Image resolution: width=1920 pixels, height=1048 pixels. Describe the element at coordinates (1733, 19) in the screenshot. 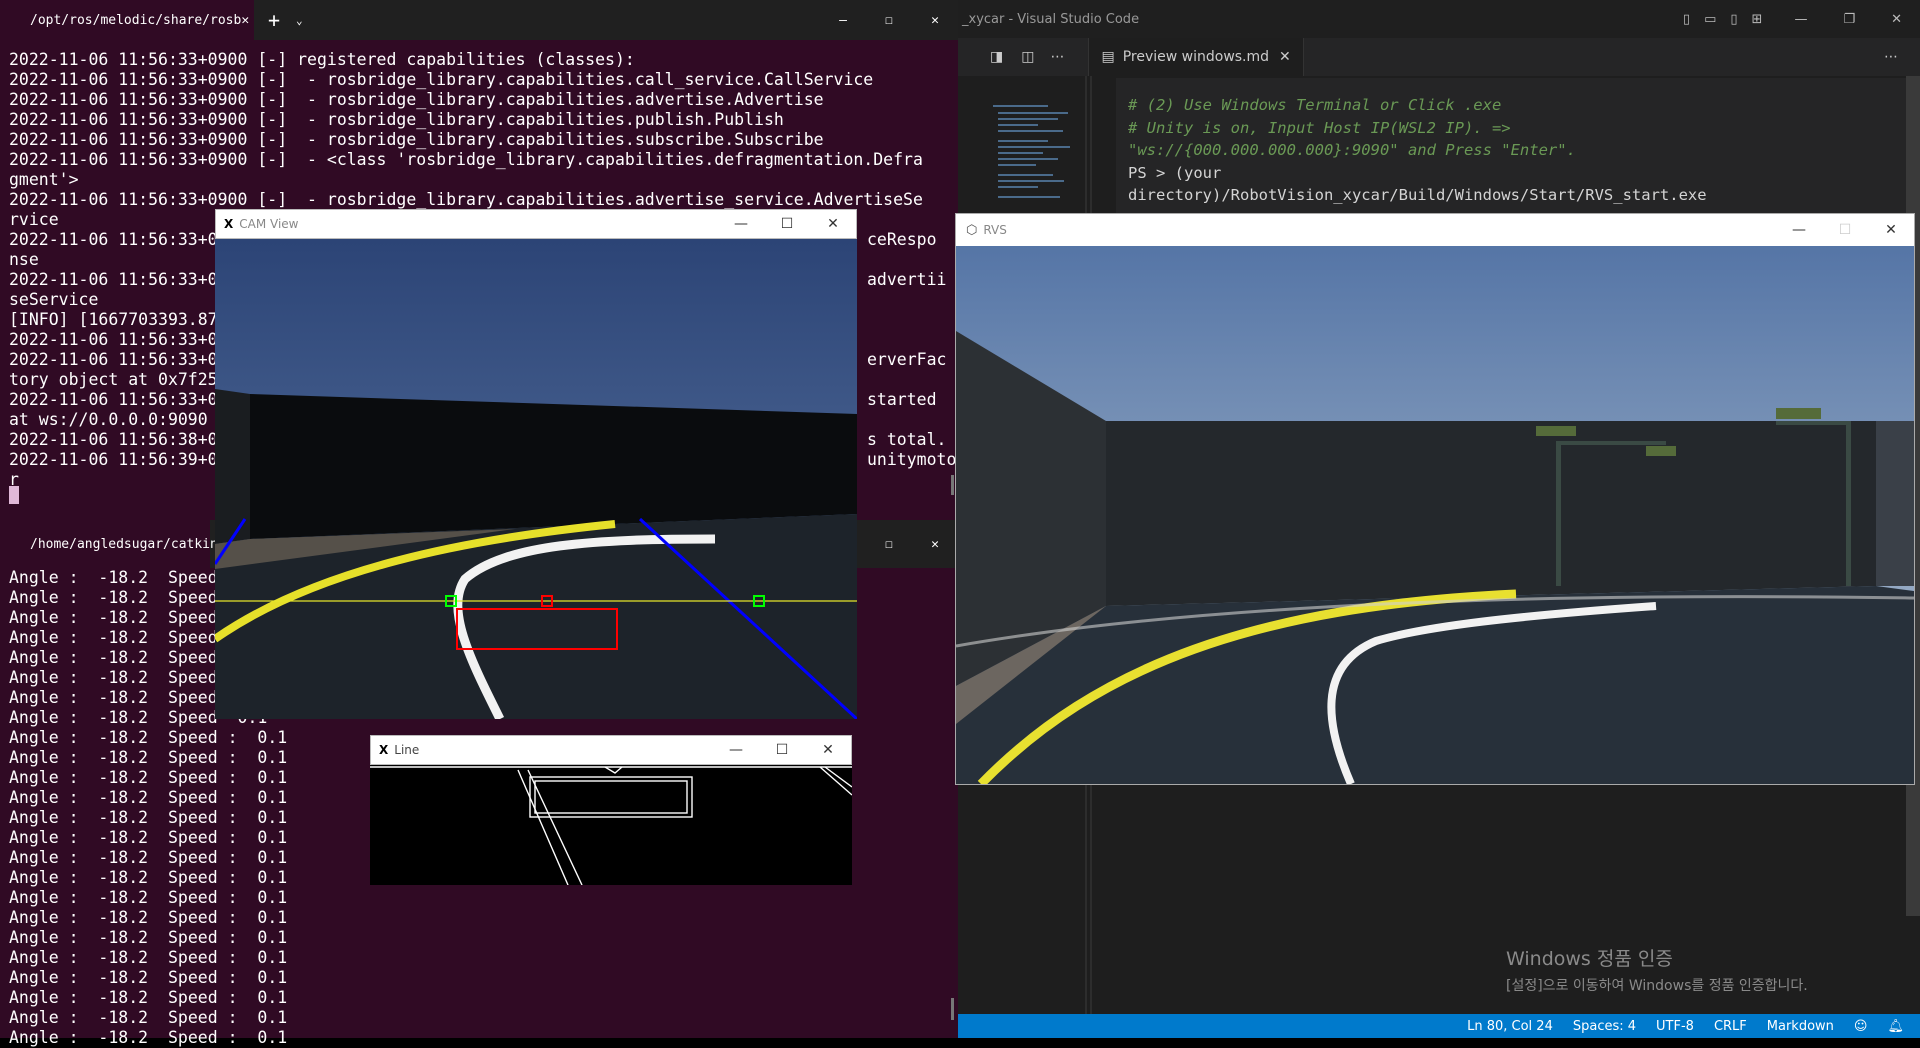

I see `layout-secondary-icon: ▯` at that location.